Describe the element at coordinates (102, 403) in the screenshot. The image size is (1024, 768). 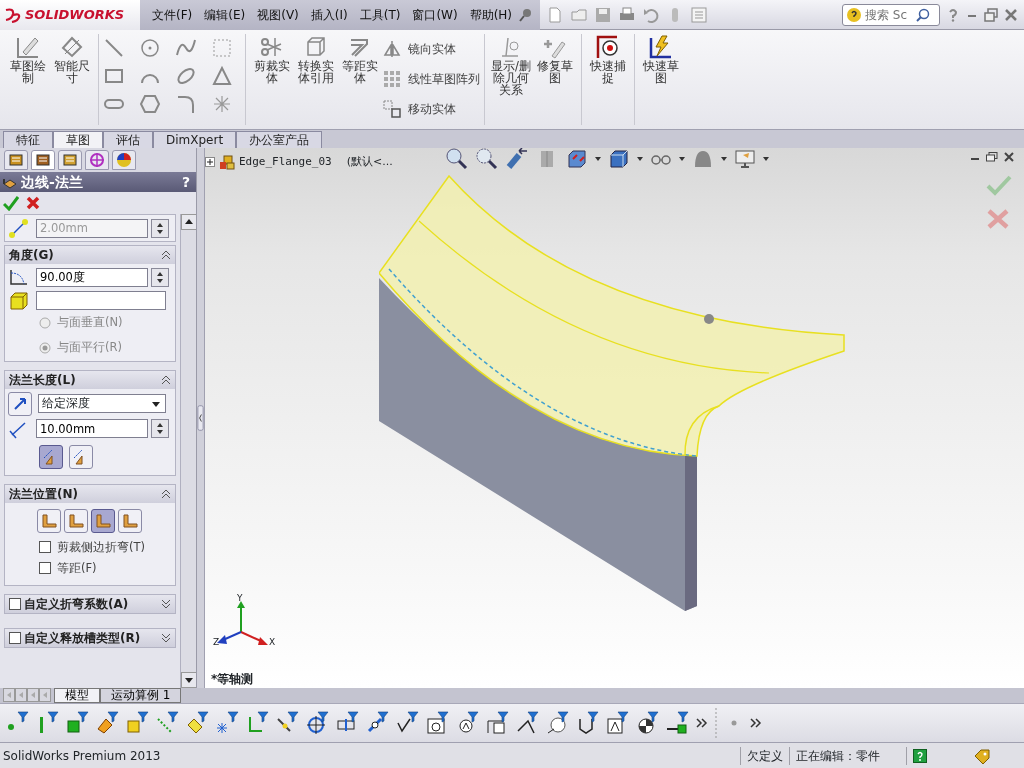
I see `end-condition-dropdown: 给定深度` at that location.